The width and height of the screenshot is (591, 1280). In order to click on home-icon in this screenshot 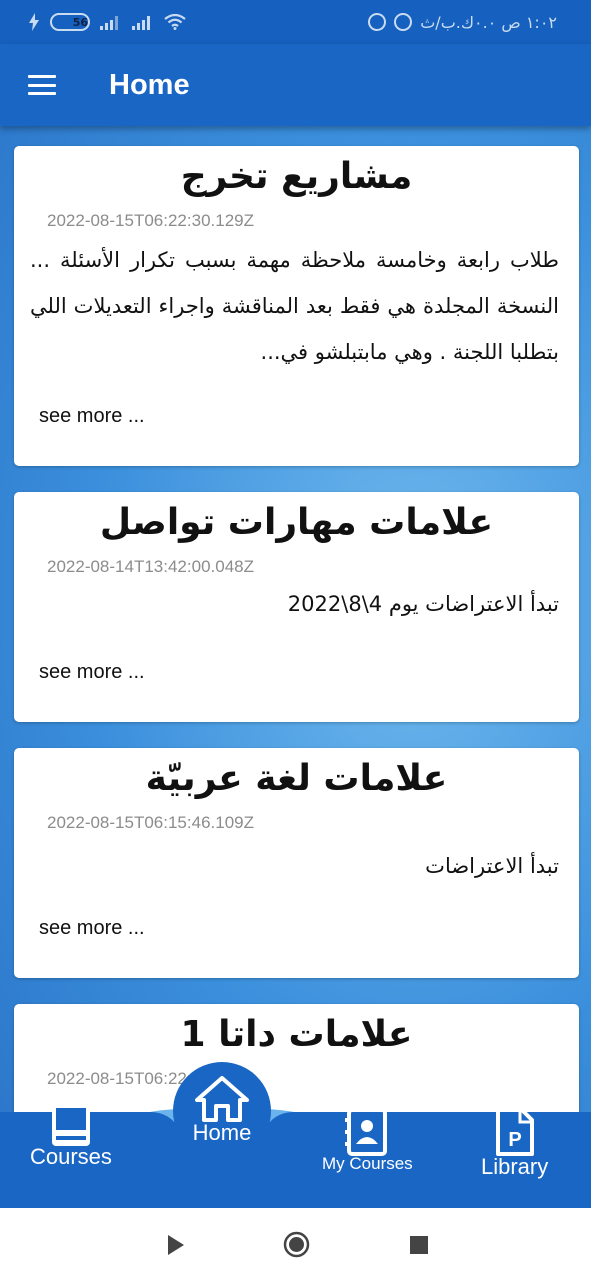, I will do `click(222, 1099)`.